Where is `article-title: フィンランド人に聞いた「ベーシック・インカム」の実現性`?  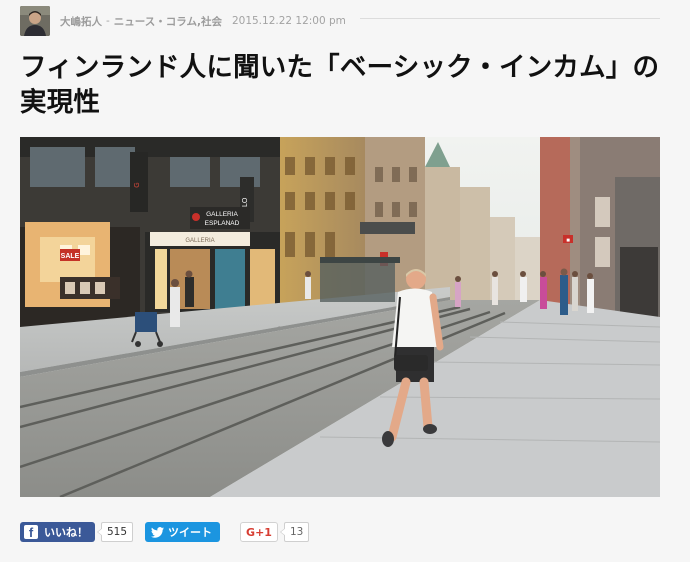
article-title: フィンランド人に聞いた「ベーシック・インカム」の実現性 is located at coordinates (340, 85).